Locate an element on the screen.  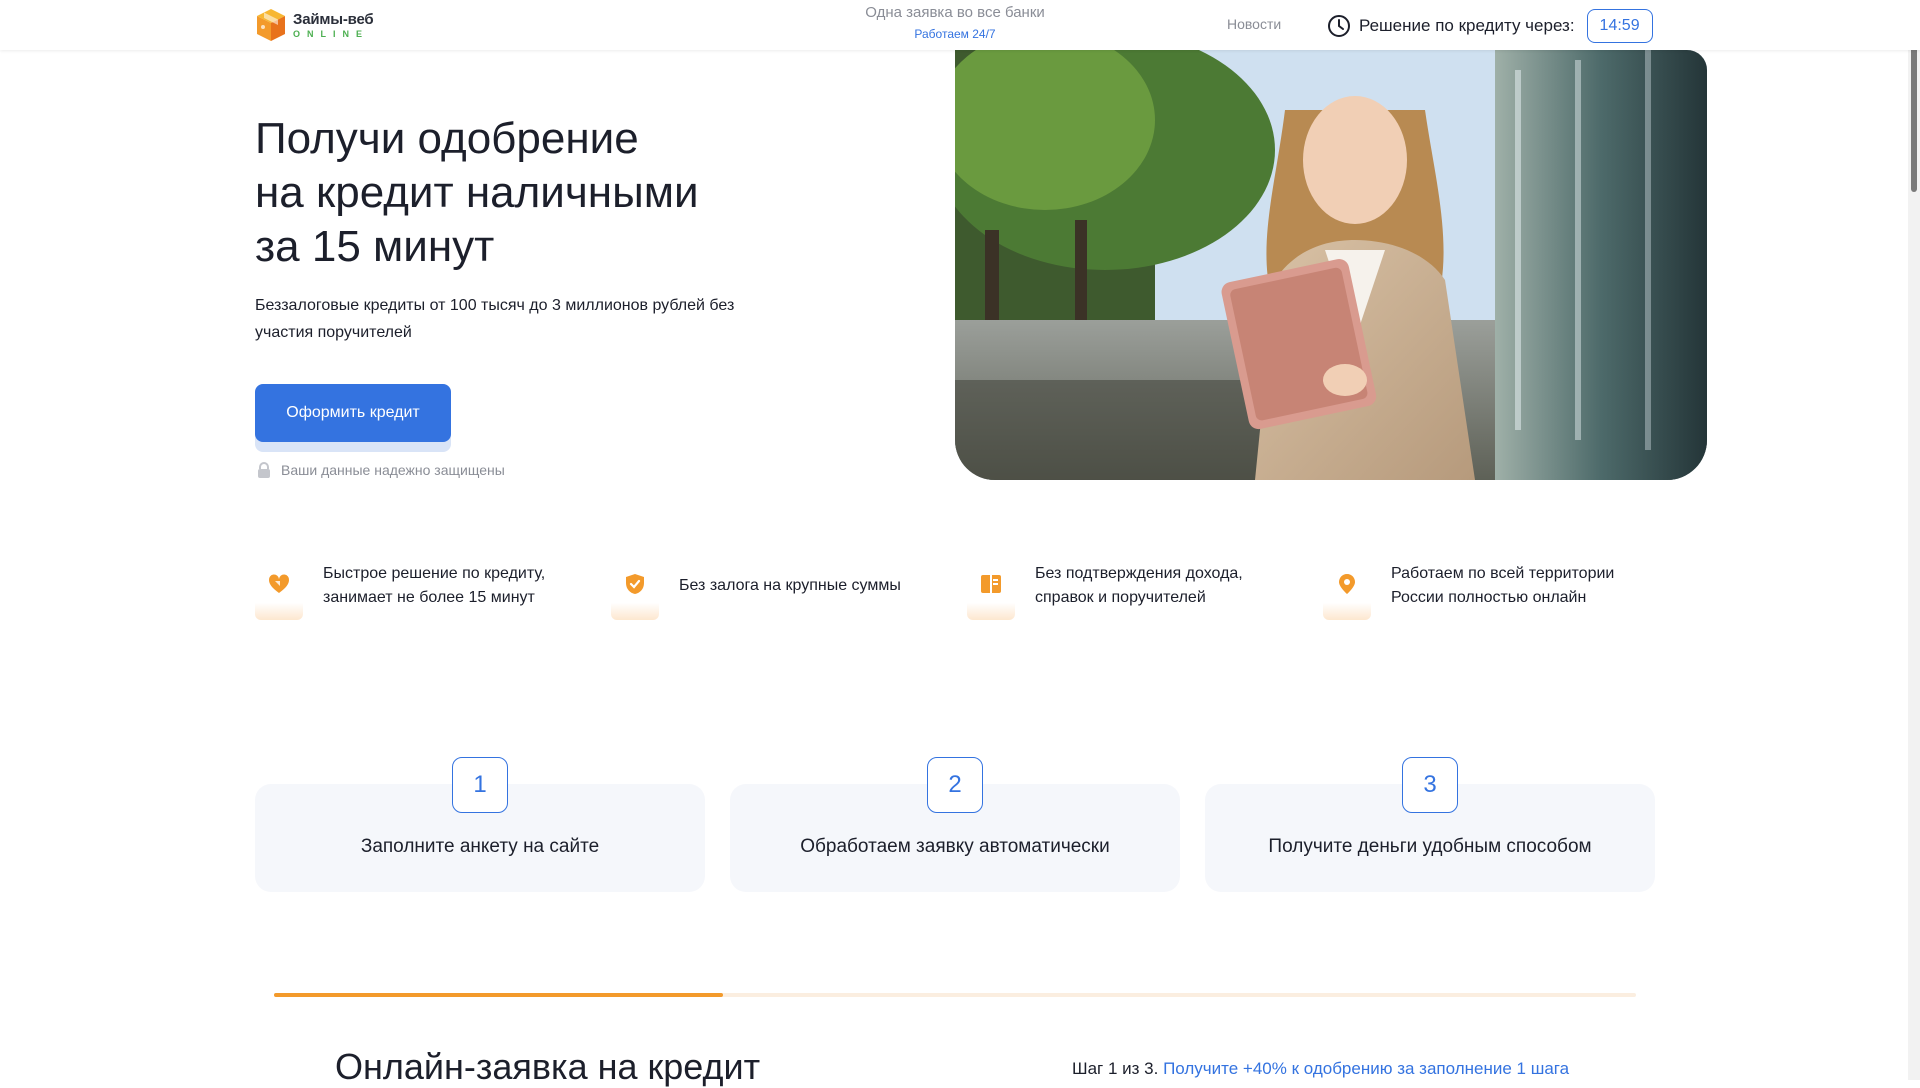
countdown-timer: 14:59 is located at coordinates (1619, 26).